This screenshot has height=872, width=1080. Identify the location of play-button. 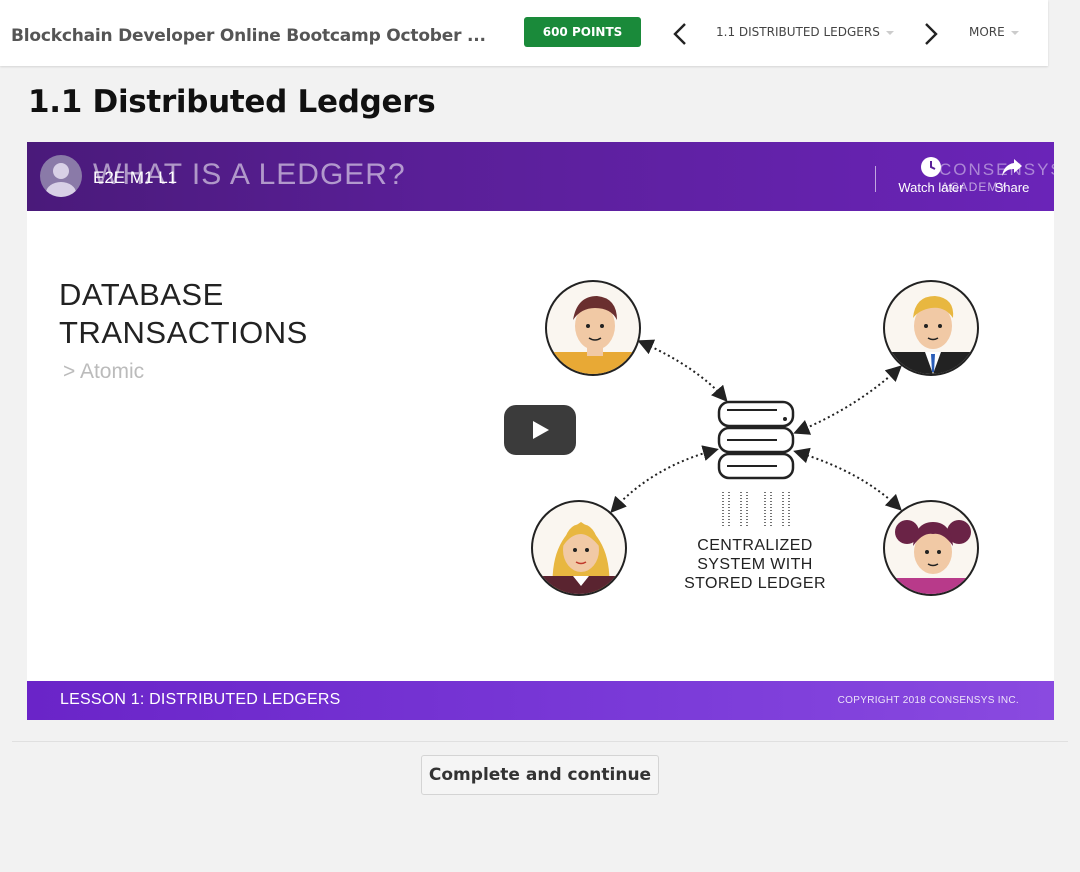
(540, 430).